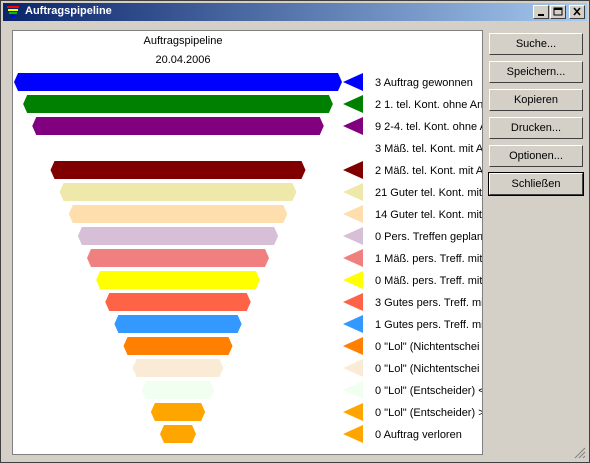 The image size is (590, 463). What do you see at coordinates (427, 347) in the screenshot?
I see `stage-label-13: 0 "Lol" (Nichtentschei` at bounding box center [427, 347].